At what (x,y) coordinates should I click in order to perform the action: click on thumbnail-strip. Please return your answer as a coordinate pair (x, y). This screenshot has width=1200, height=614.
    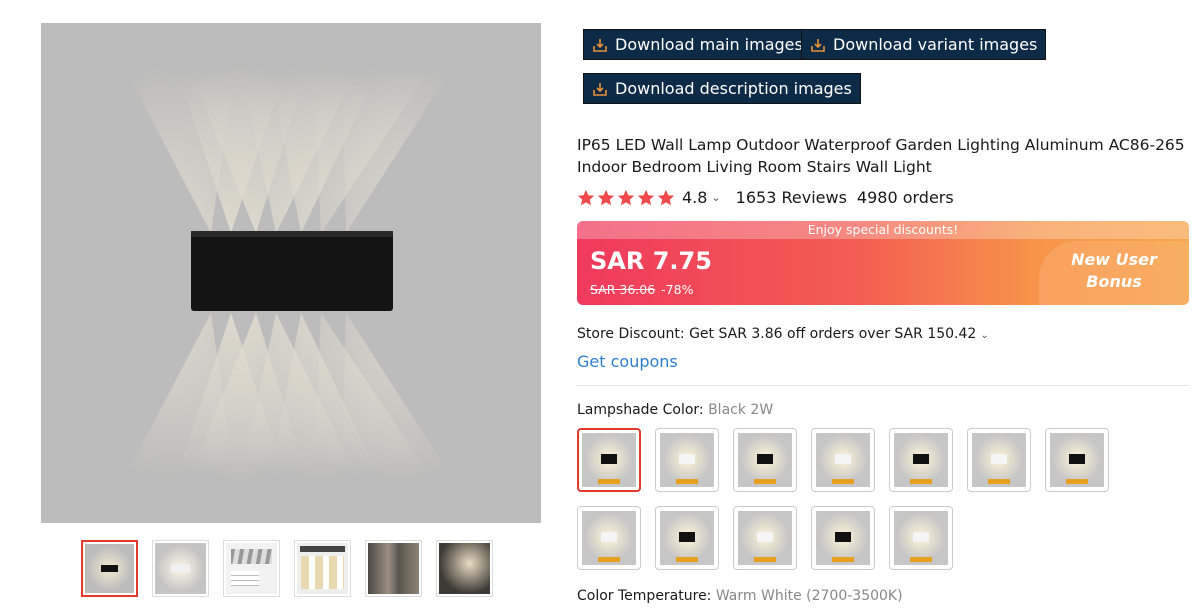
    Looking at the image, I should click on (287, 568).